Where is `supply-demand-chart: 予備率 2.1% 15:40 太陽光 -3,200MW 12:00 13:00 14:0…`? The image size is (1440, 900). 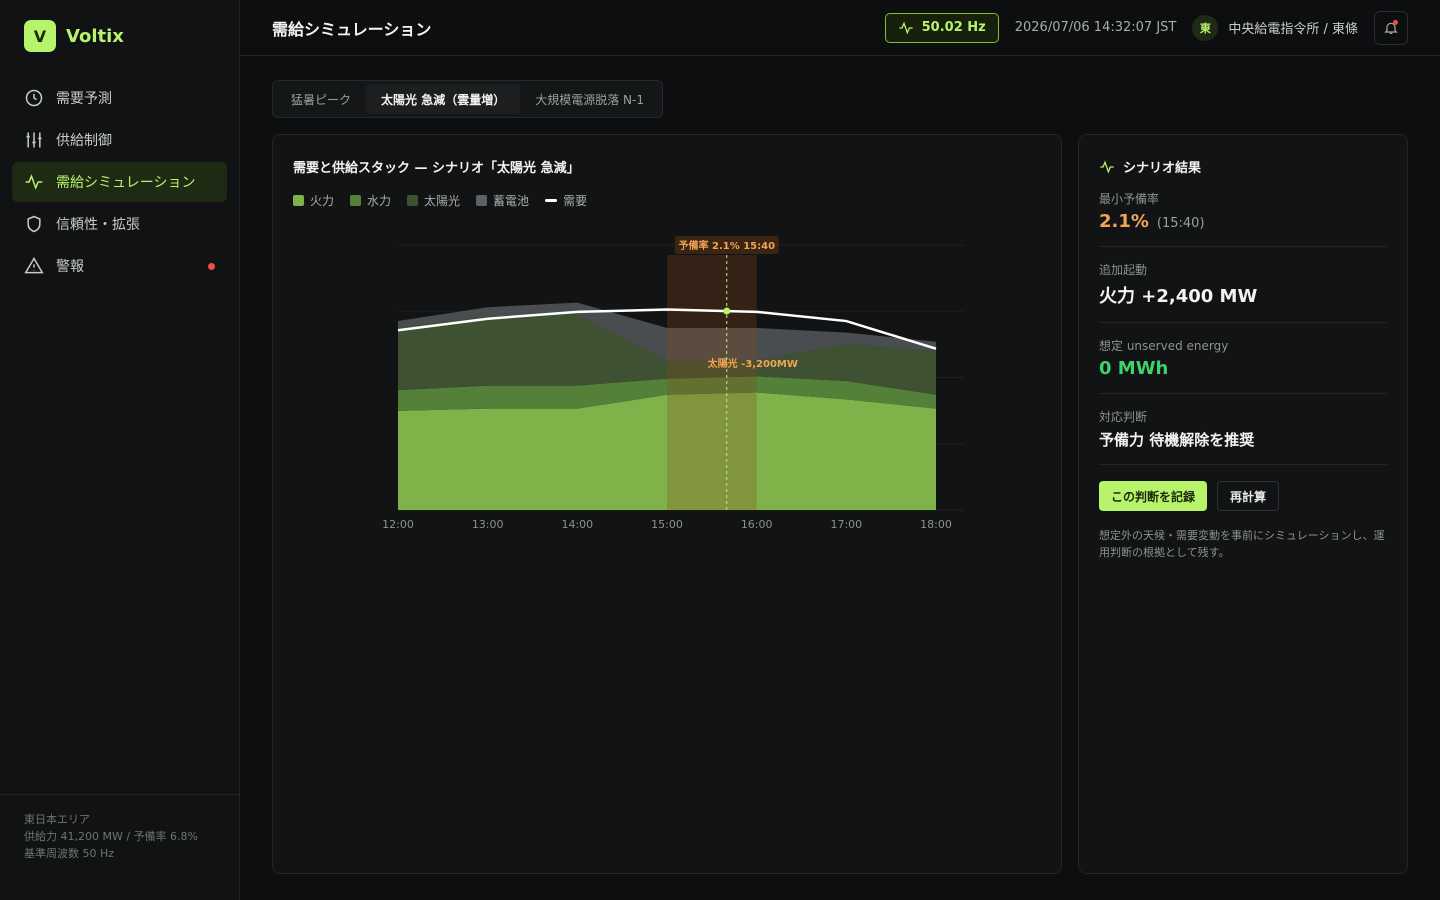
supply-demand-chart: 予備率 2.1% 15:40 太陽光 -3,200MW 12:00 13:00 14:0… is located at coordinates (673, 383).